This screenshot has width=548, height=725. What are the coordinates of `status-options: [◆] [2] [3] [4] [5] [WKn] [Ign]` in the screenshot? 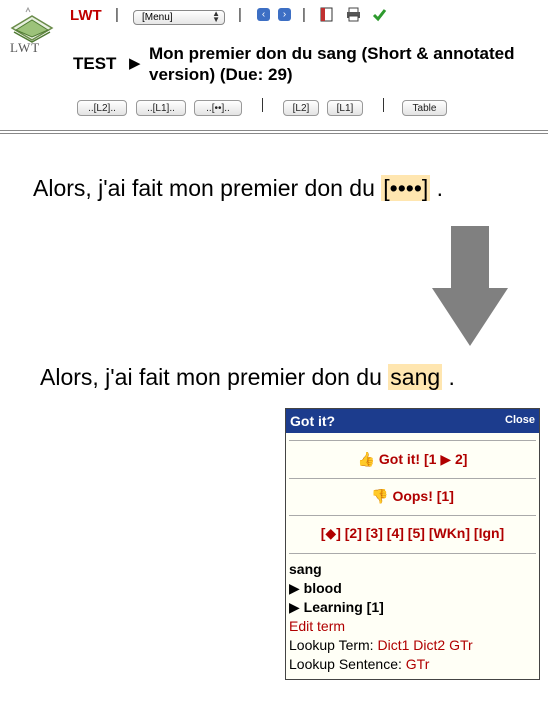 It's located at (412, 533).